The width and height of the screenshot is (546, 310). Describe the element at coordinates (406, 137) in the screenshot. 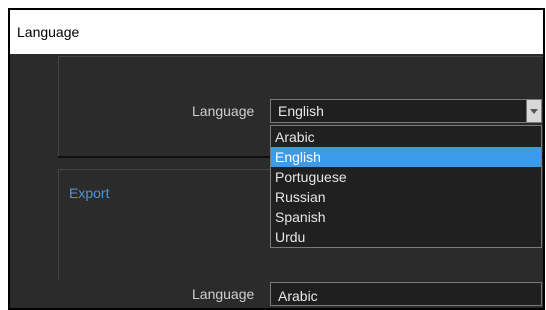

I see `dropdown-option-arabic: Arabic` at that location.